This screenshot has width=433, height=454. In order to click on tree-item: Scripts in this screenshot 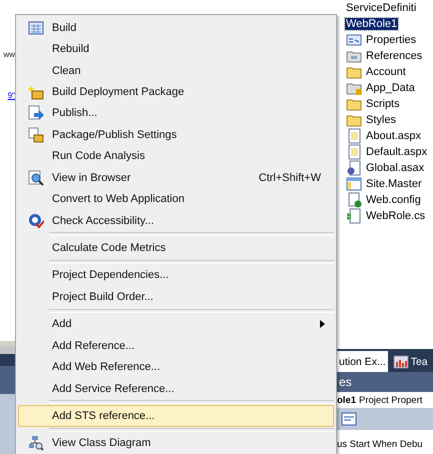, I will do `click(385, 104)`.